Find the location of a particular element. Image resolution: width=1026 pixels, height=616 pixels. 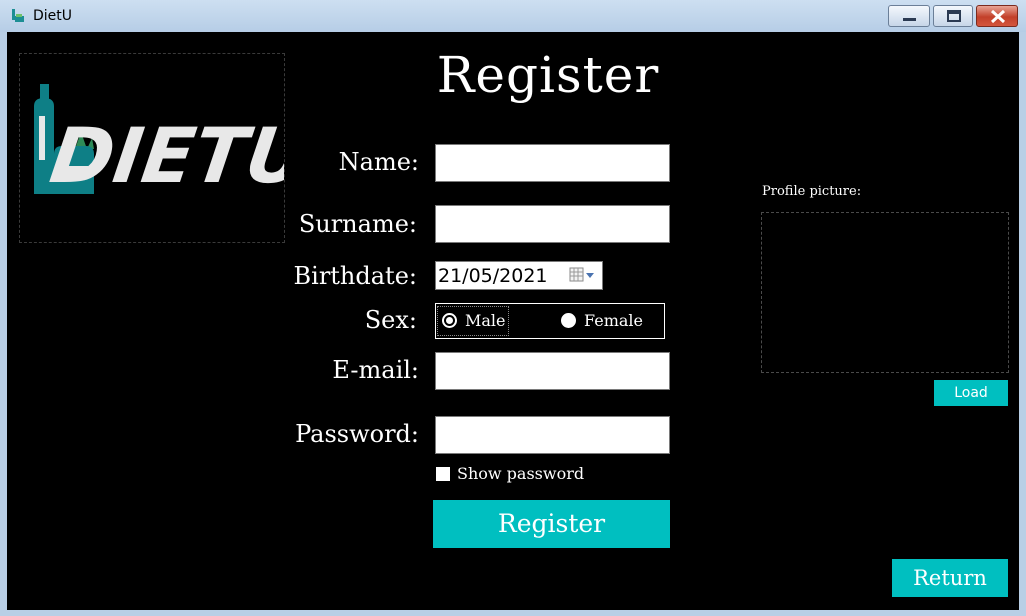

profile-picture-label: Profile picture: is located at coordinates (812, 191).